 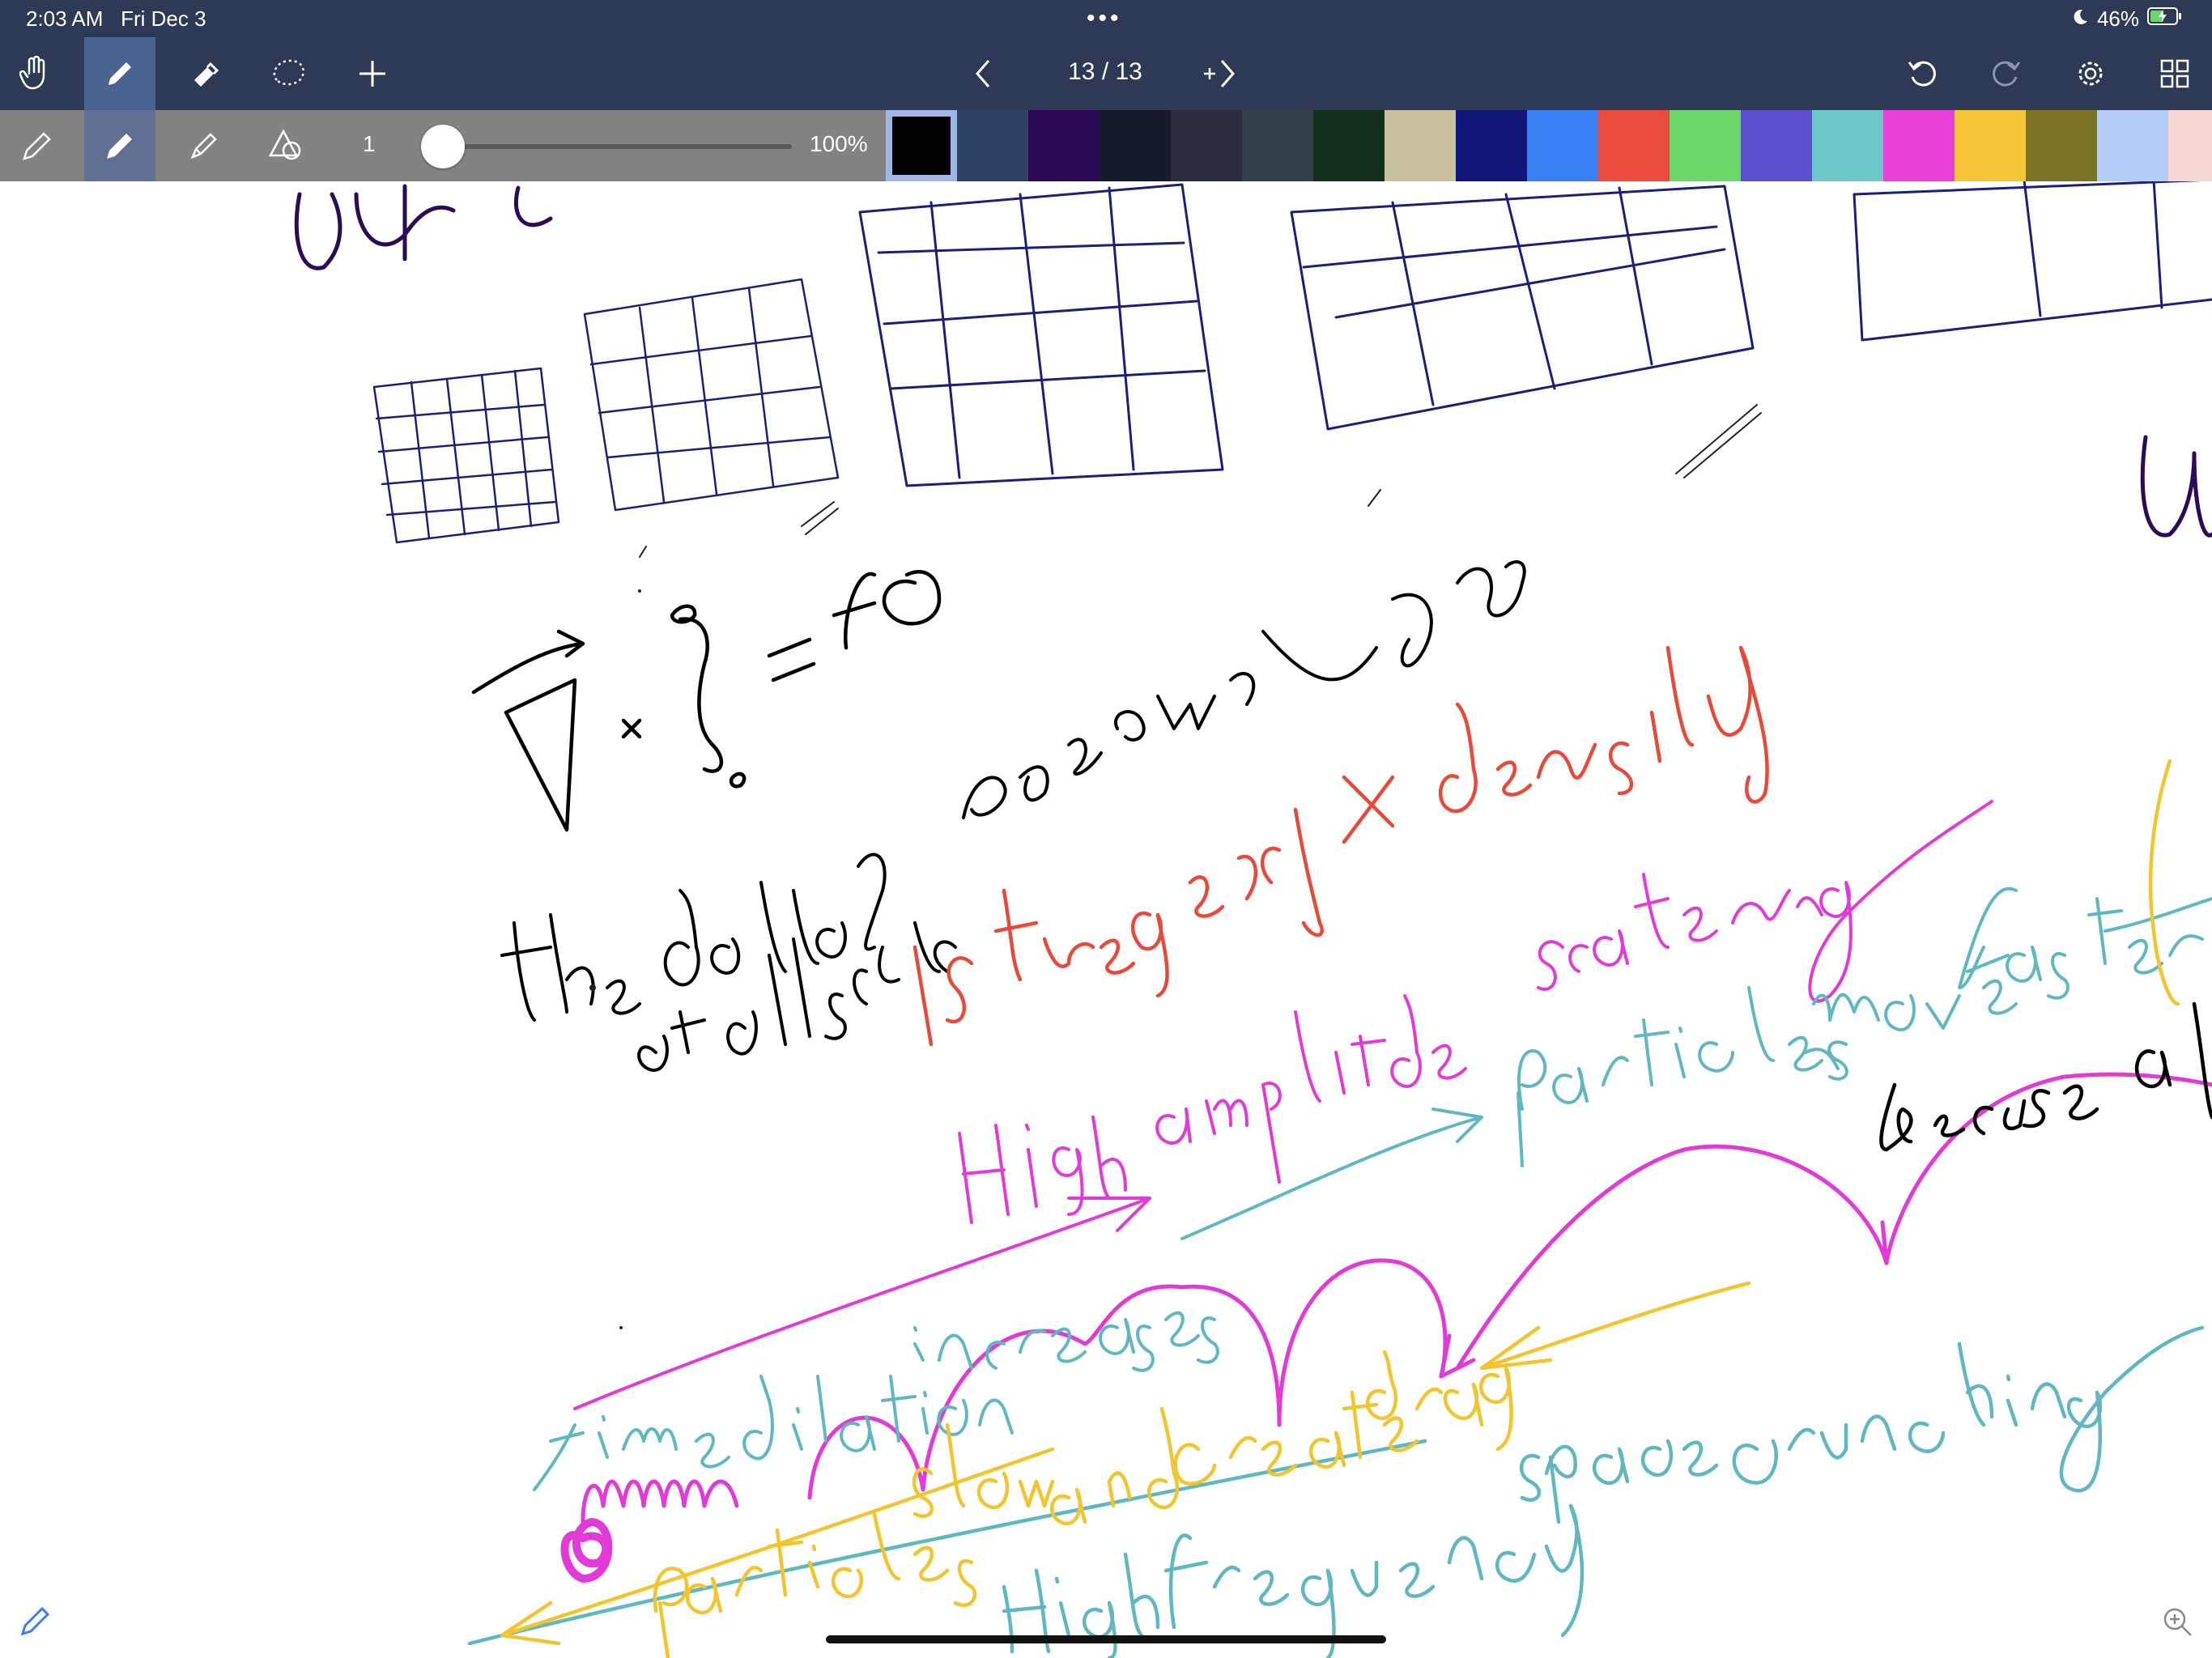 I want to click on chevron-left-icon, so click(x=983, y=73).